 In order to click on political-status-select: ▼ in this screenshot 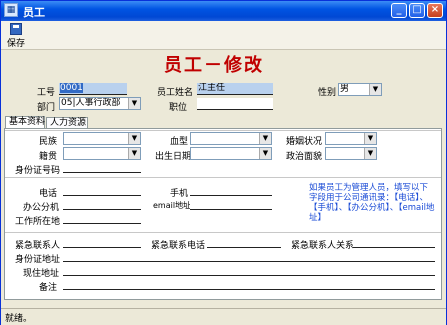, I will do `click(351, 153)`.